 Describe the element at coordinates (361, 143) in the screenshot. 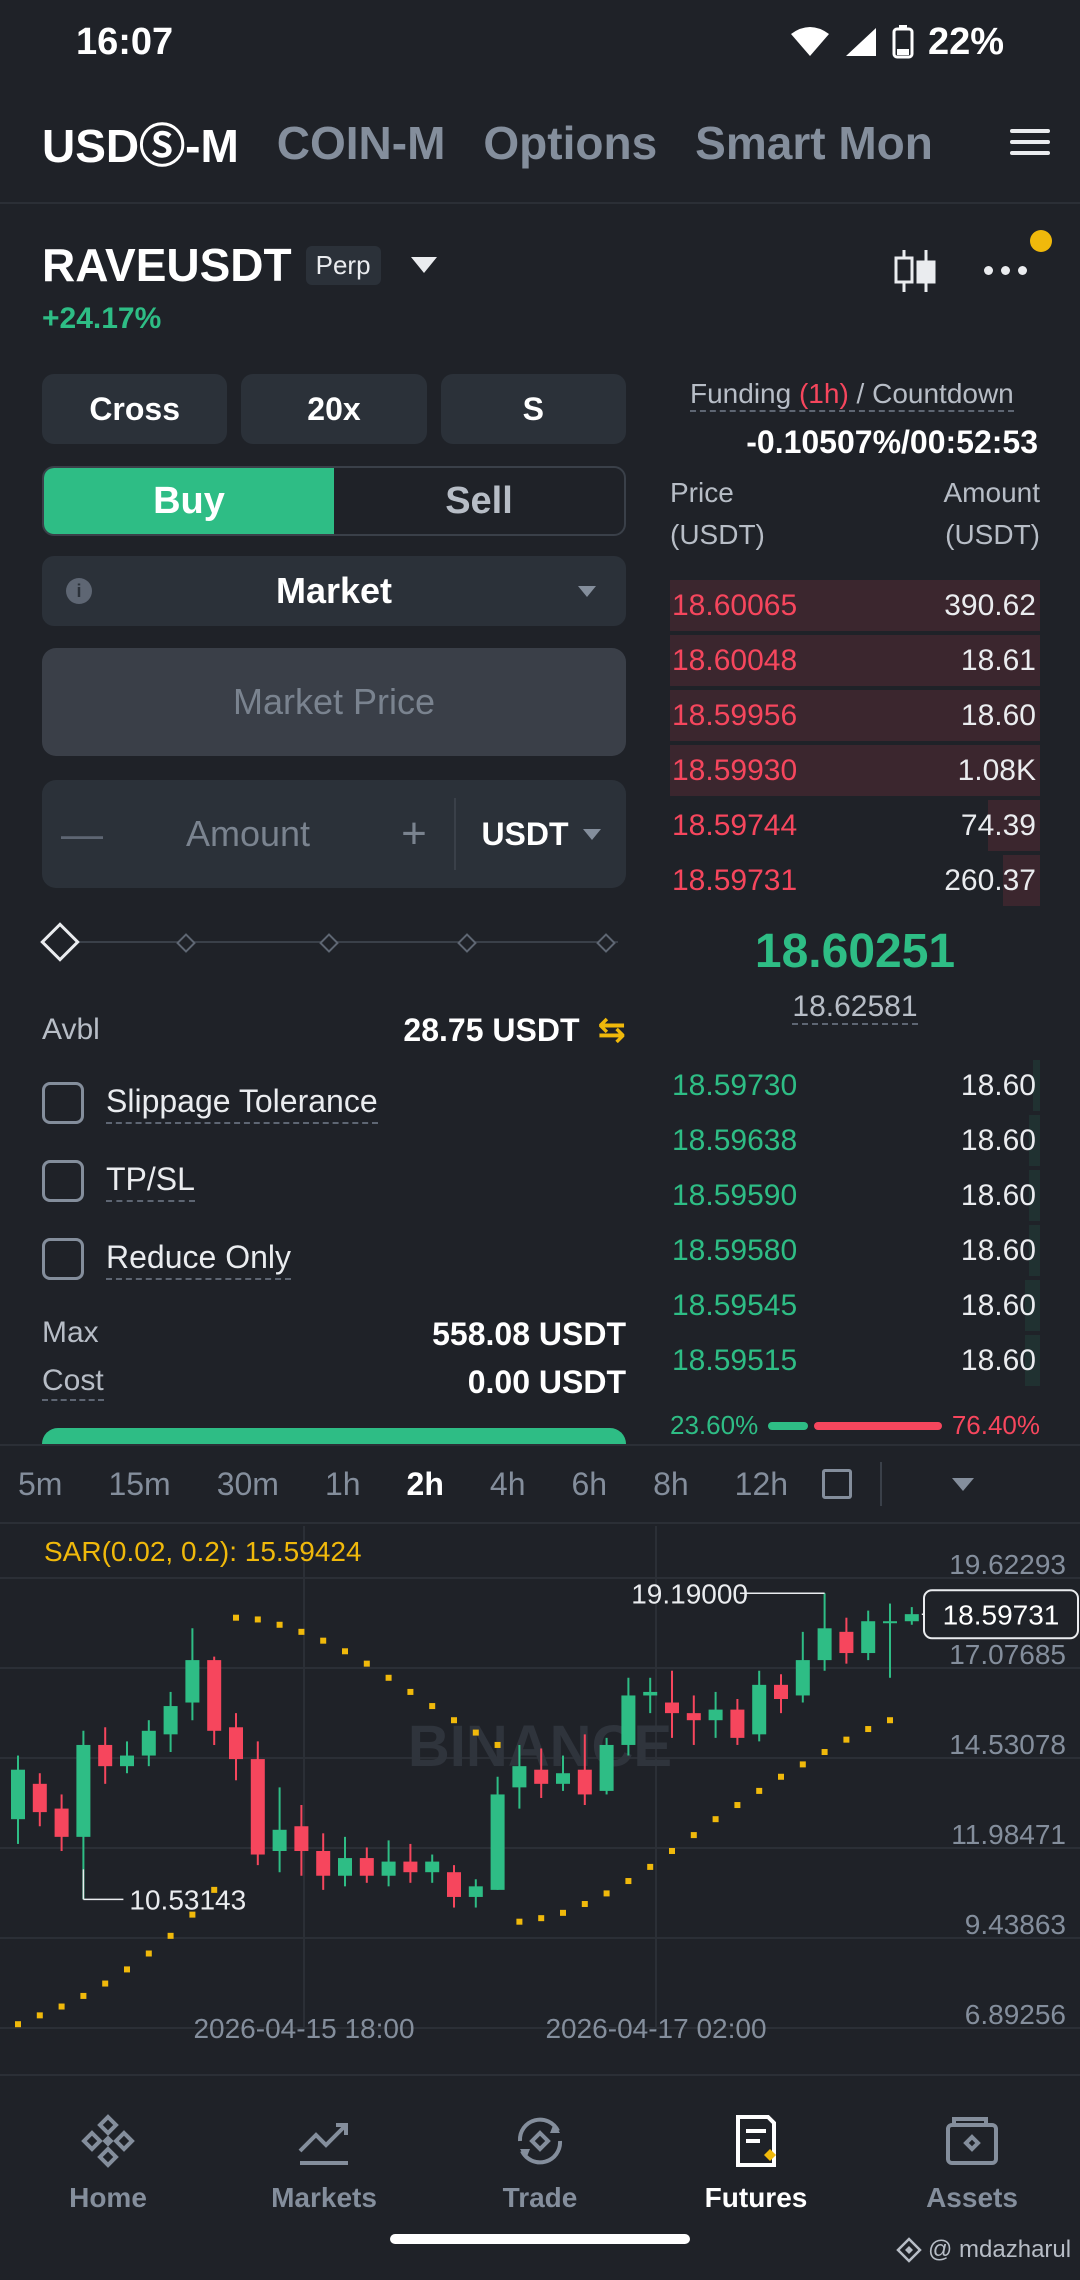

I see `tab-coin-m: COIN-M` at that location.